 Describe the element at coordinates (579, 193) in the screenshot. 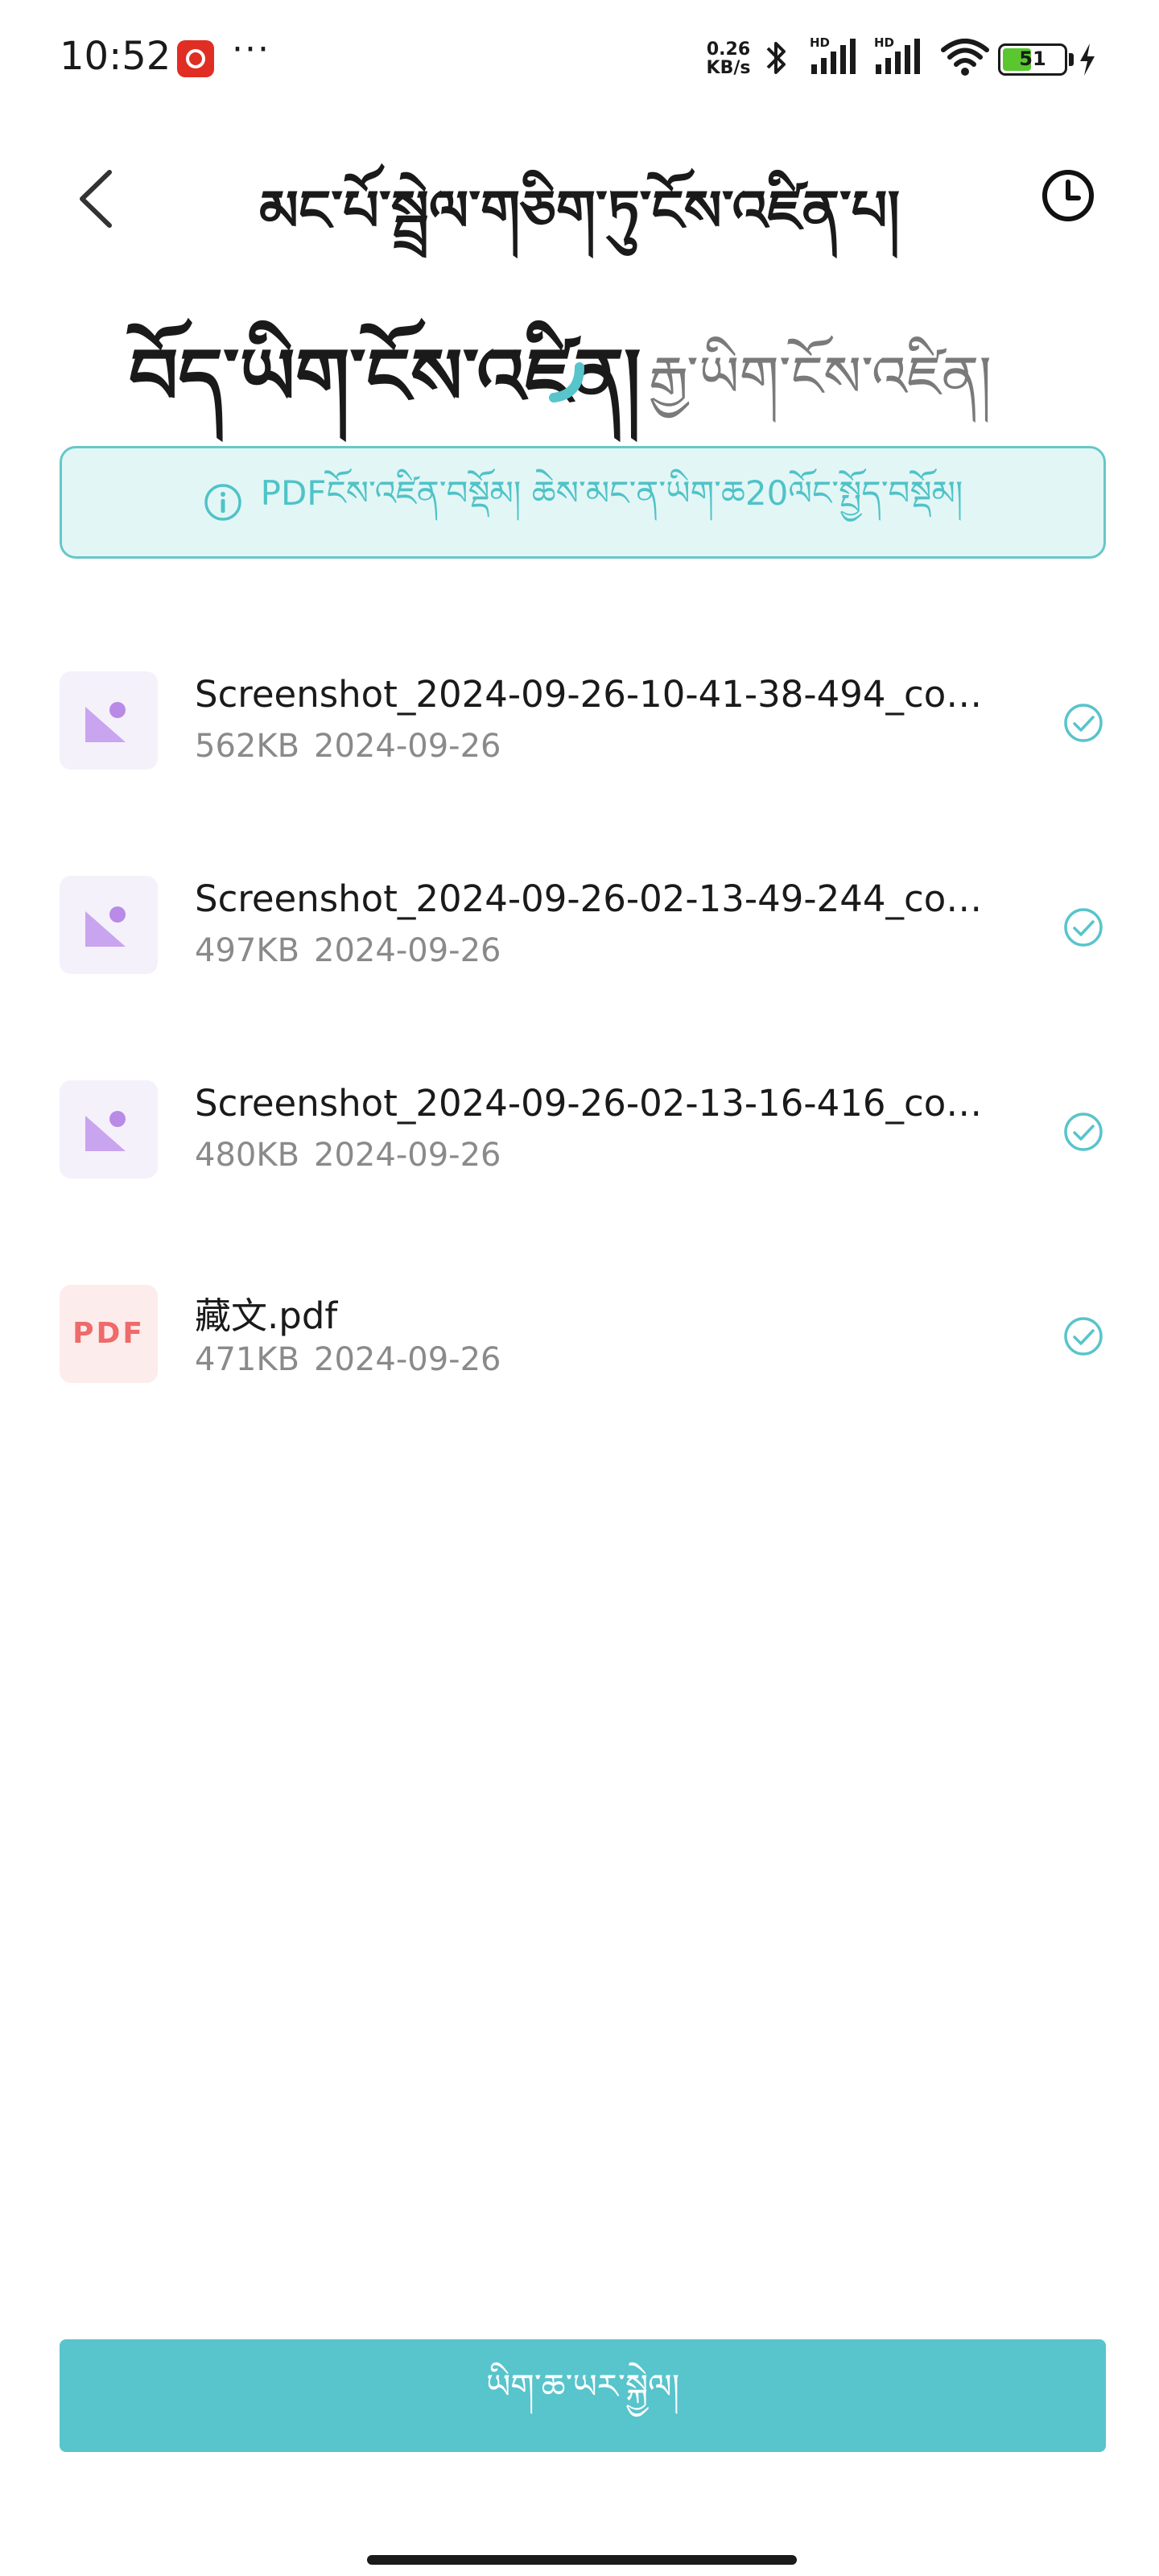

I see `header: མང་པོ་སྦྲེལ་གཅིག་ཏུ་ངོས་འཛིན་པ།` at that location.